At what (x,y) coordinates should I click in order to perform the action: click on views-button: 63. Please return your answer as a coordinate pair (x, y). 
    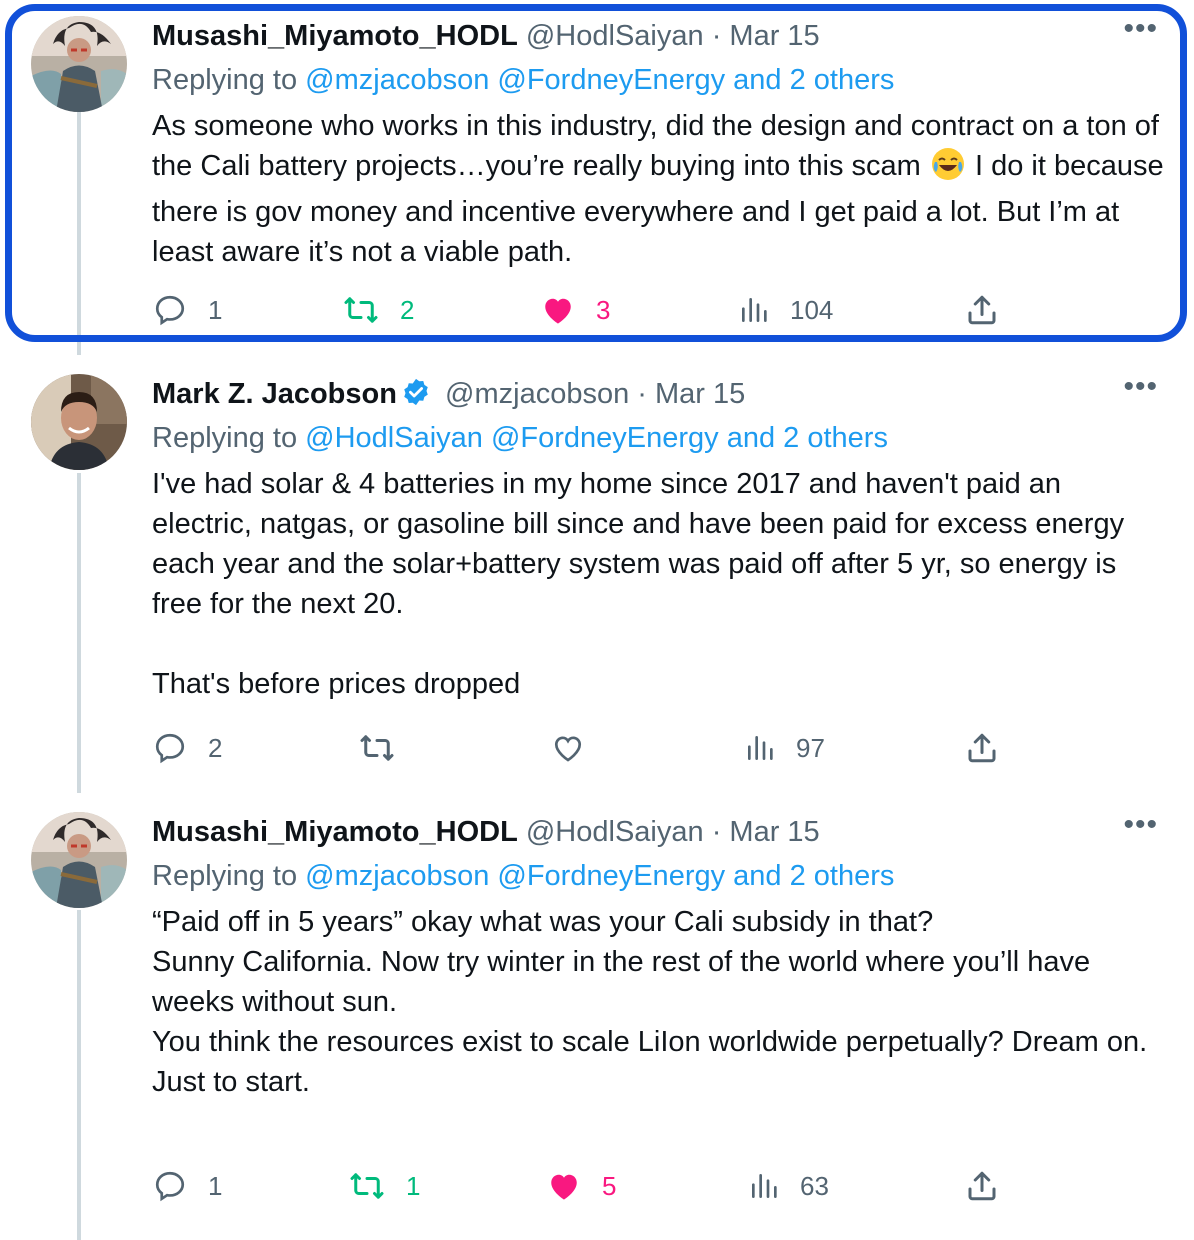
    Looking at the image, I should click on (788, 1186).